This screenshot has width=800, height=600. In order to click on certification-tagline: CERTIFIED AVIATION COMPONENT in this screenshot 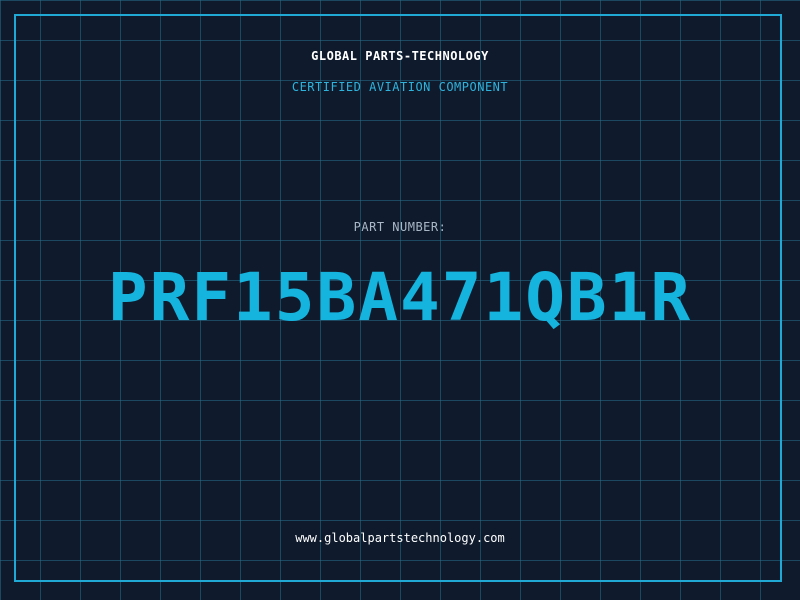, I will do `click(400, 87)`.